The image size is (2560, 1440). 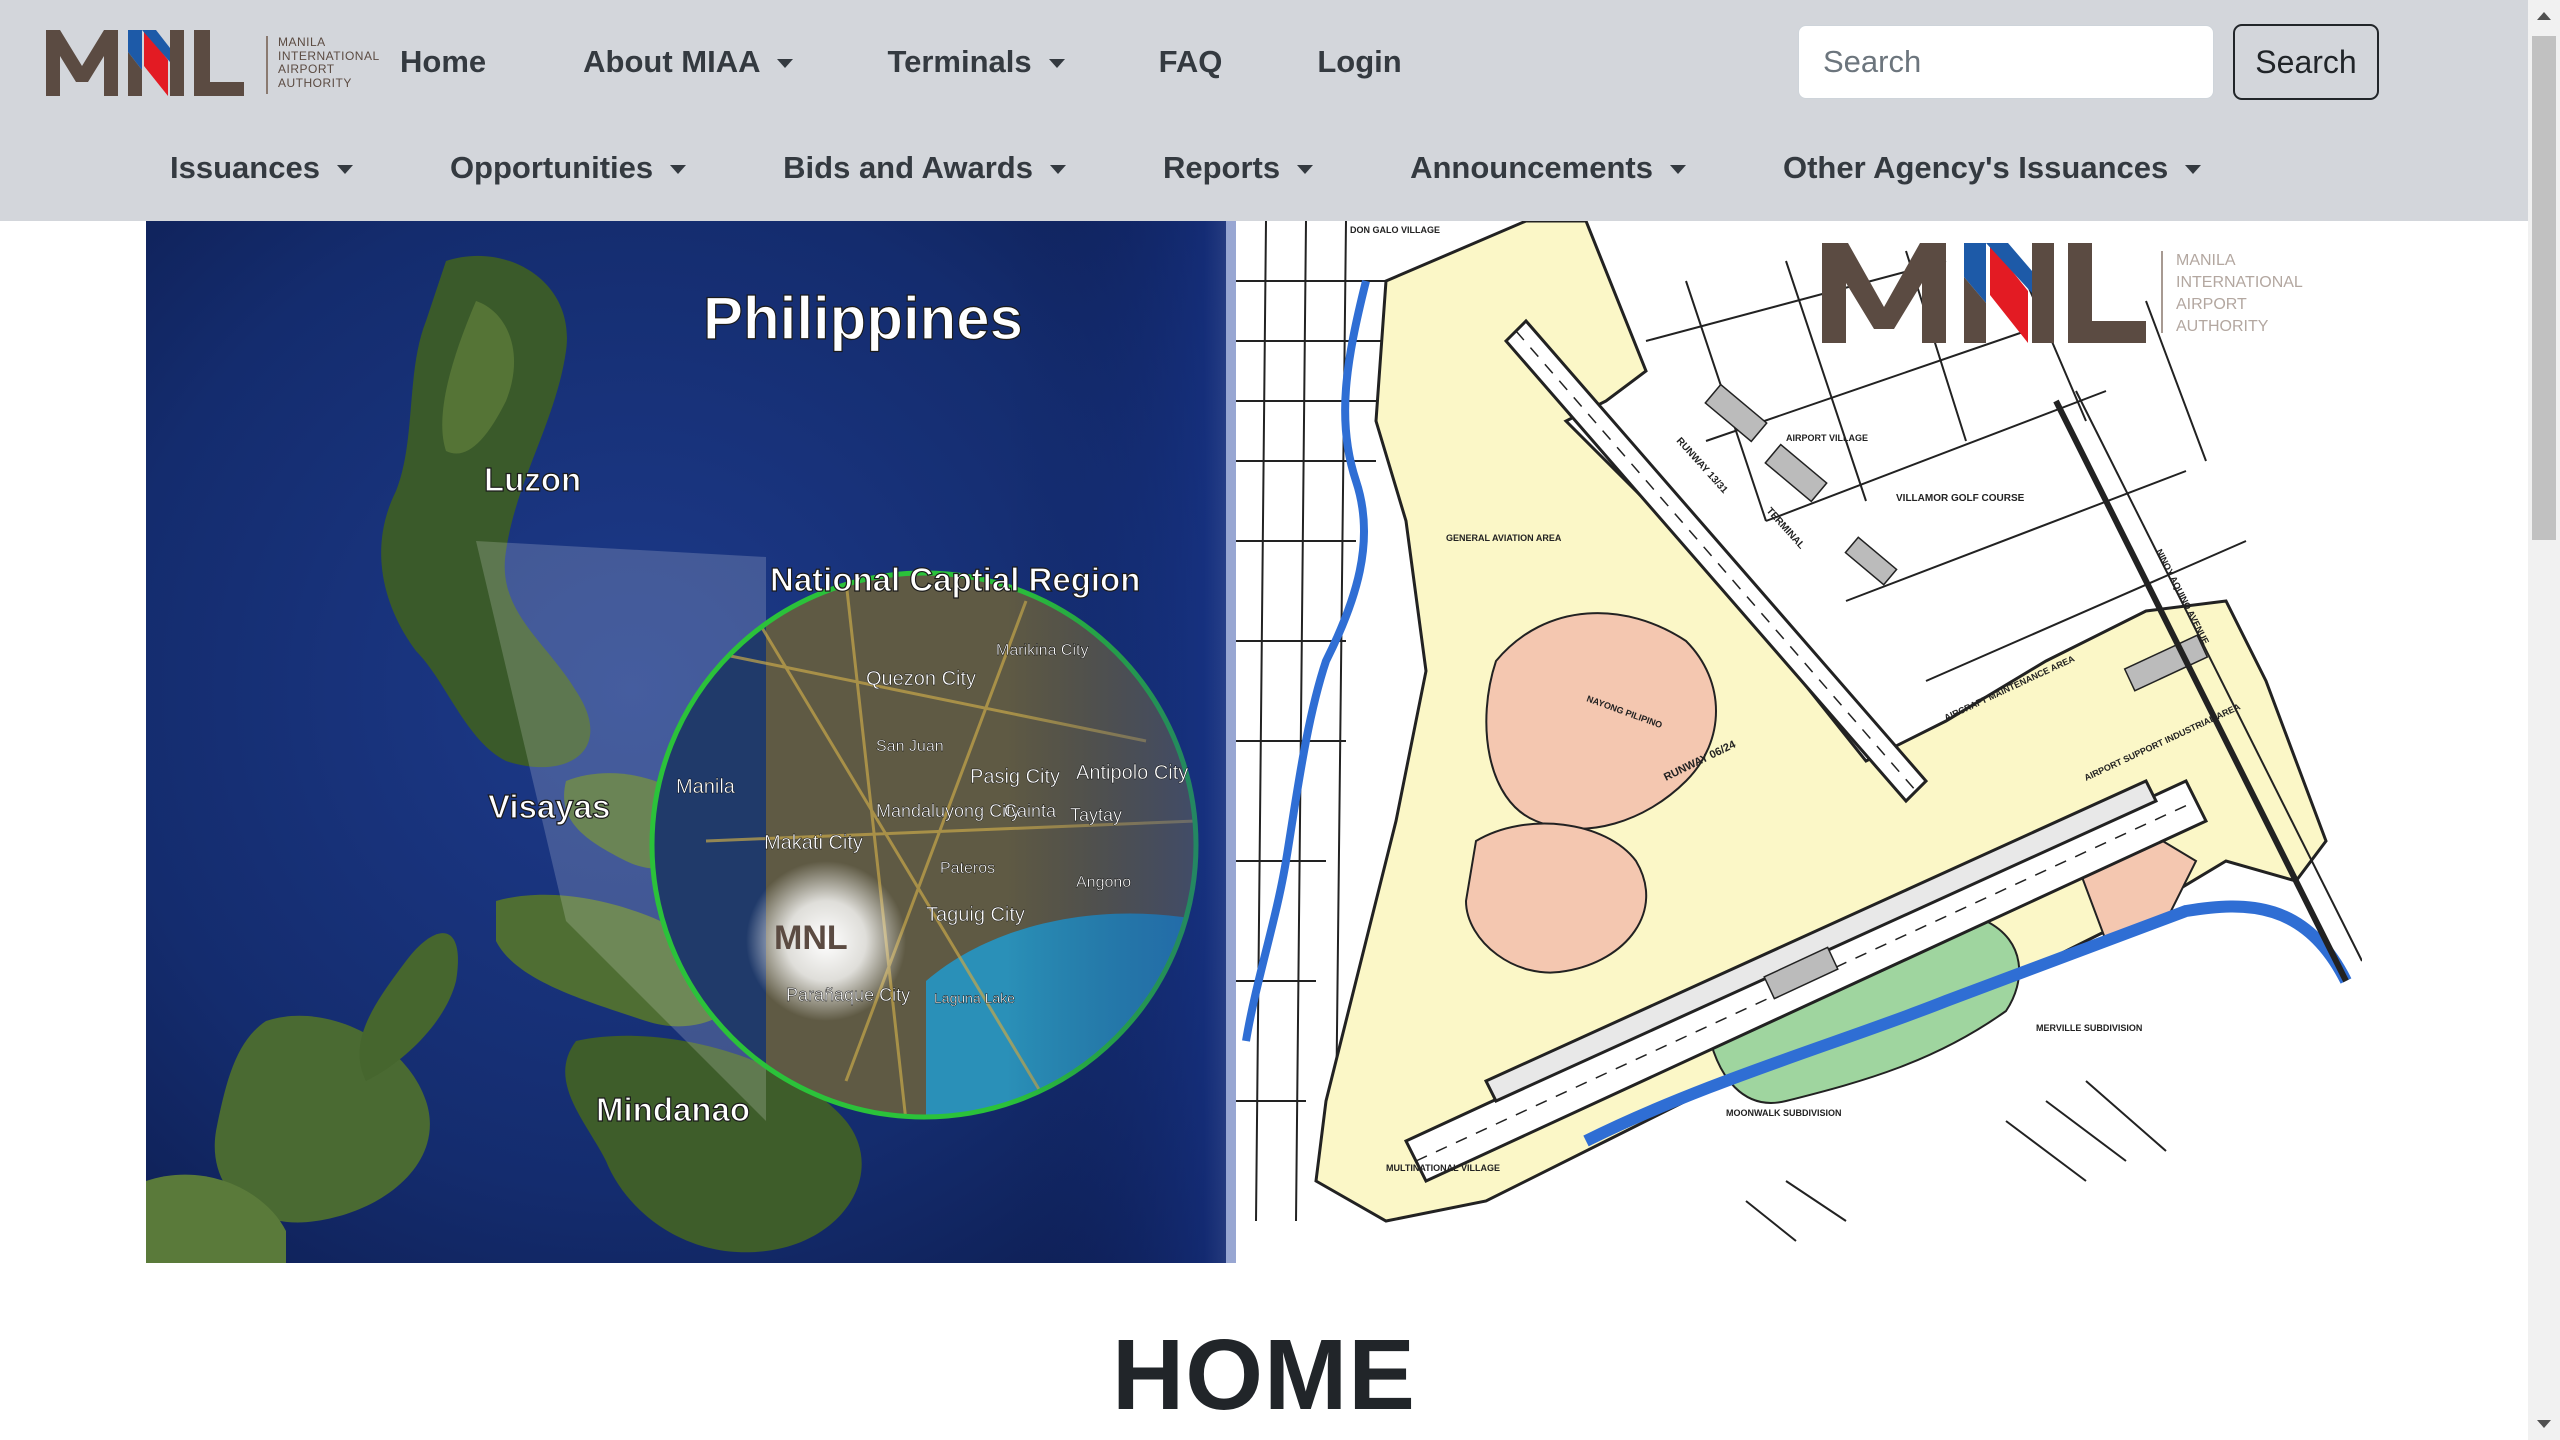 I want to click on map-label-moonwalk: MOONWALK SUBDIVISION, so click(x=1784, y=1113).